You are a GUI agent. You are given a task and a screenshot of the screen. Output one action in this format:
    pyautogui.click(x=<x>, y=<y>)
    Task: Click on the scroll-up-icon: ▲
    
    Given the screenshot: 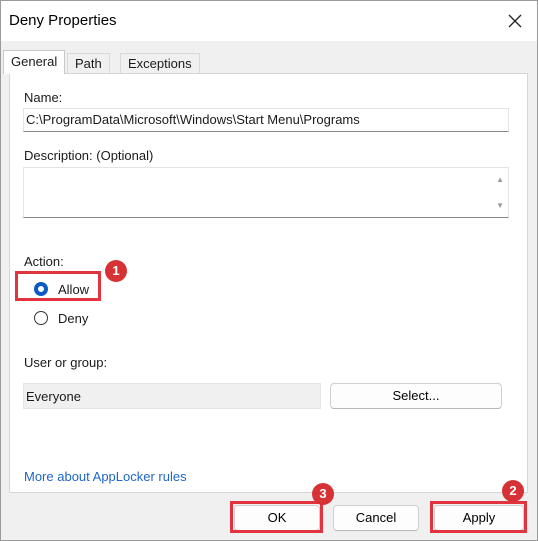 What is the action you would take?
    pyautogui.click(x=500, y=180)
    